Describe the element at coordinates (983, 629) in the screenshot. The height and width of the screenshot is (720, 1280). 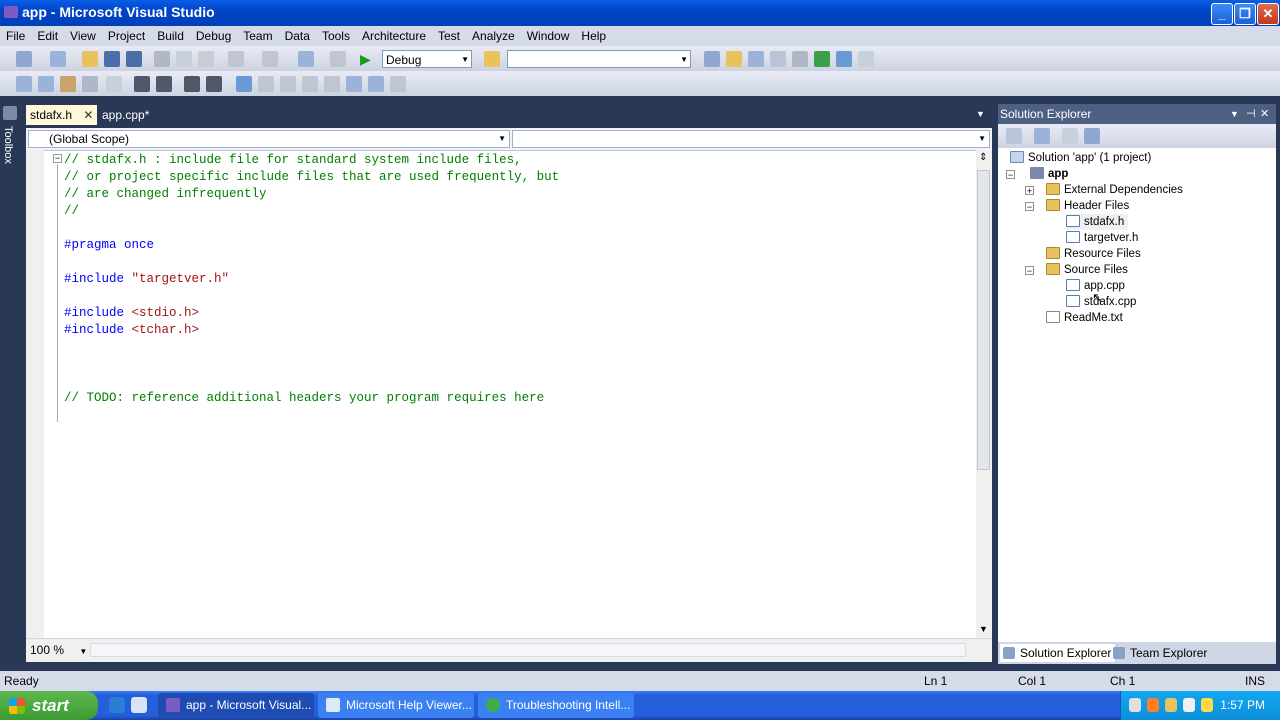
I see `scroll-down-icon: ▼` at that location.